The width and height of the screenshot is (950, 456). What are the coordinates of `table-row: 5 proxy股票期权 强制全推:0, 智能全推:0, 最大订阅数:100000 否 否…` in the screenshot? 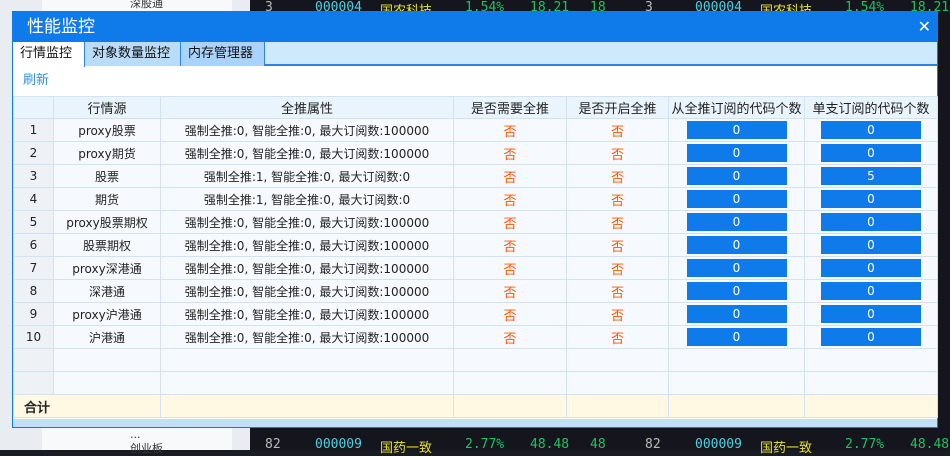 It's located at (475, 222).